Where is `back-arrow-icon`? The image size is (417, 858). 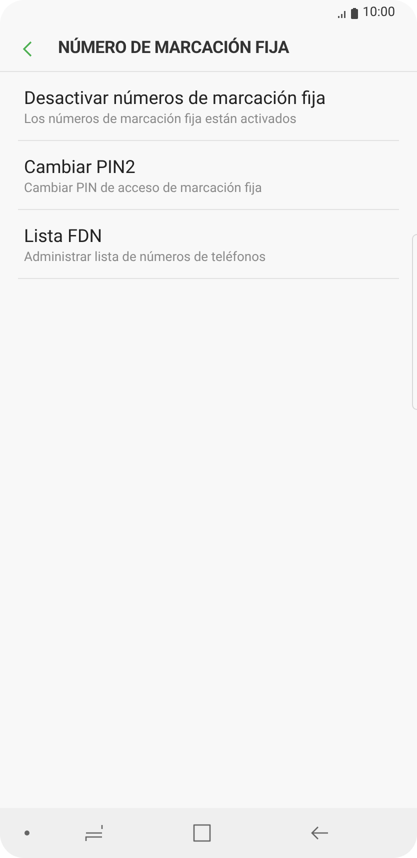 back-arrow-icon is located at coordinates (320, 833).